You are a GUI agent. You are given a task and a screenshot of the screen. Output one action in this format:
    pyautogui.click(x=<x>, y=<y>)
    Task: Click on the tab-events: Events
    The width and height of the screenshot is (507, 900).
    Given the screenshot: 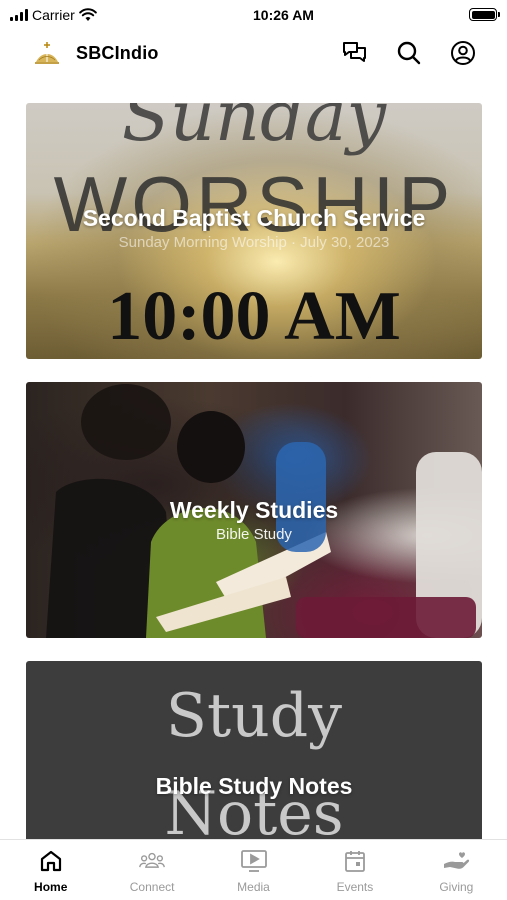 What is the action you would take?
    pyautogui.click(x=354, y=870)
    